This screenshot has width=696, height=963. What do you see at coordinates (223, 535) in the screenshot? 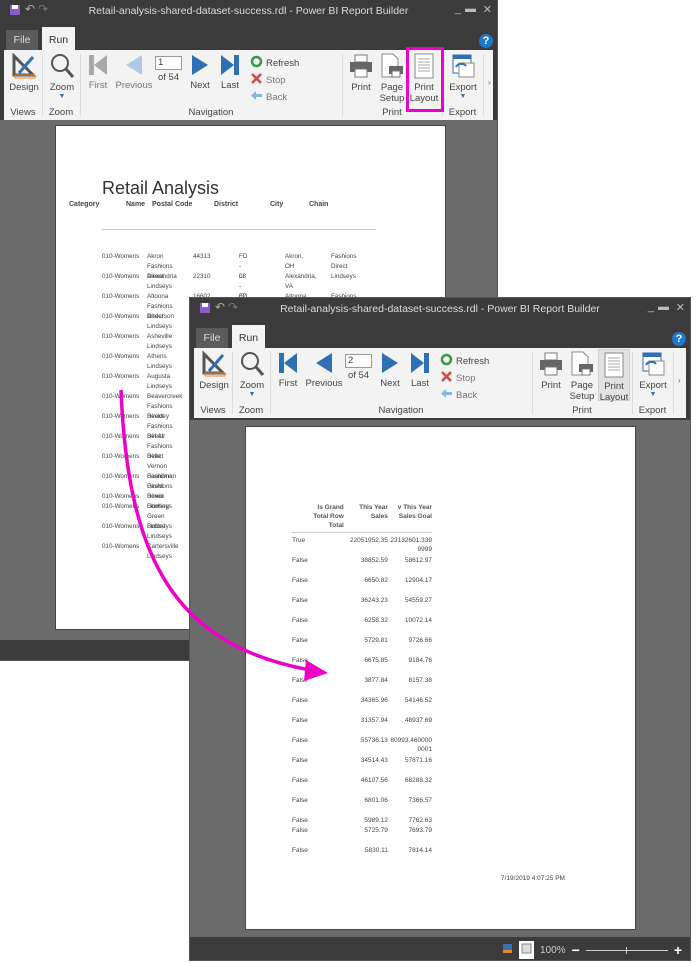
I see `annotation-arrow` at bounding box center [223, 535].